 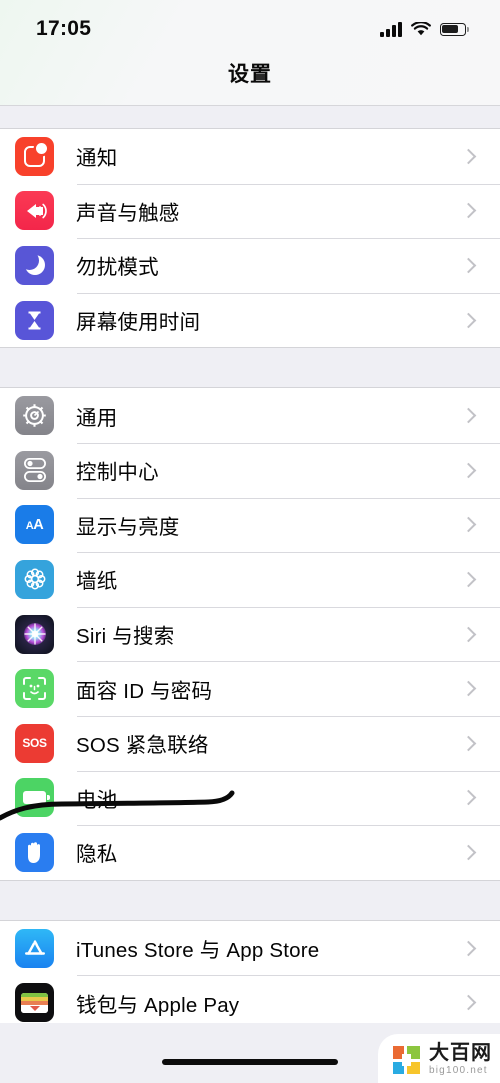 I want to click on display-brightness-icon: AA, so click(x=34, y=525).